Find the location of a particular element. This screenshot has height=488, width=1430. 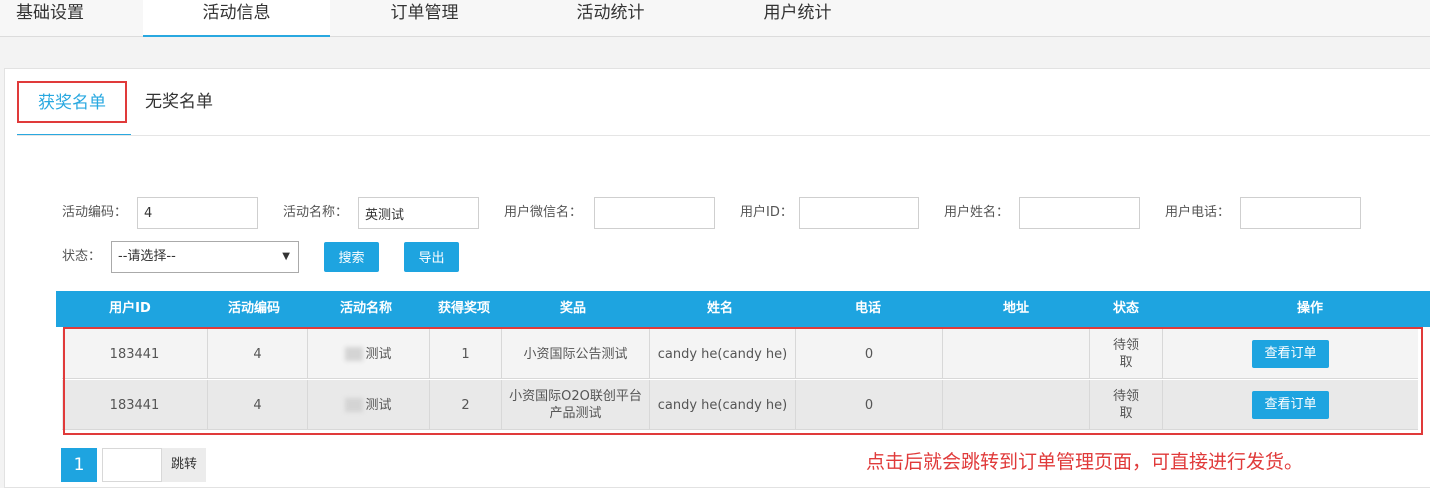

user-name-input is located at coordinates (1079, 213).